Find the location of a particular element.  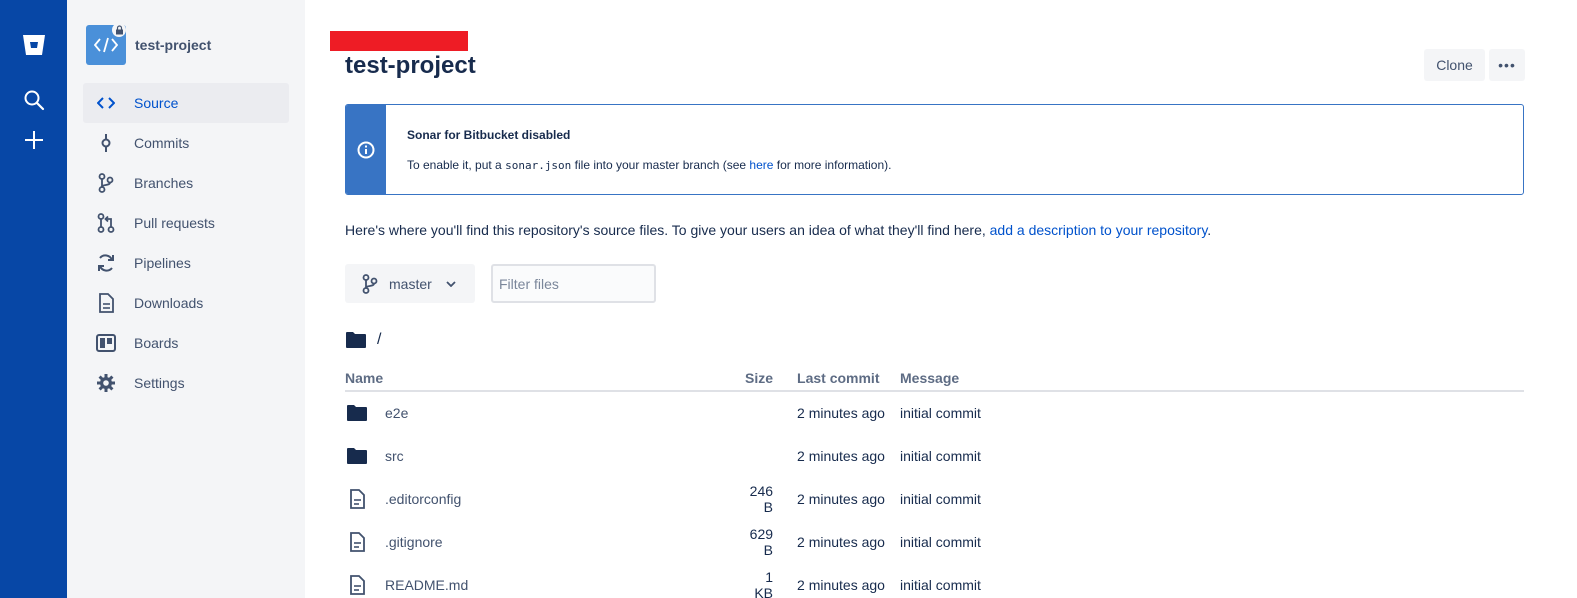

file-name-link: .gitignore is located at coordinates (414, 542).